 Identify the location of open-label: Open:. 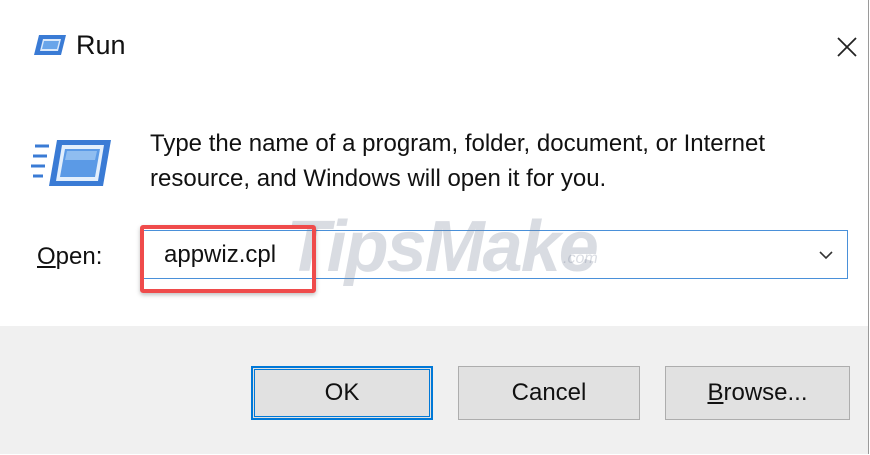
(69, 257).